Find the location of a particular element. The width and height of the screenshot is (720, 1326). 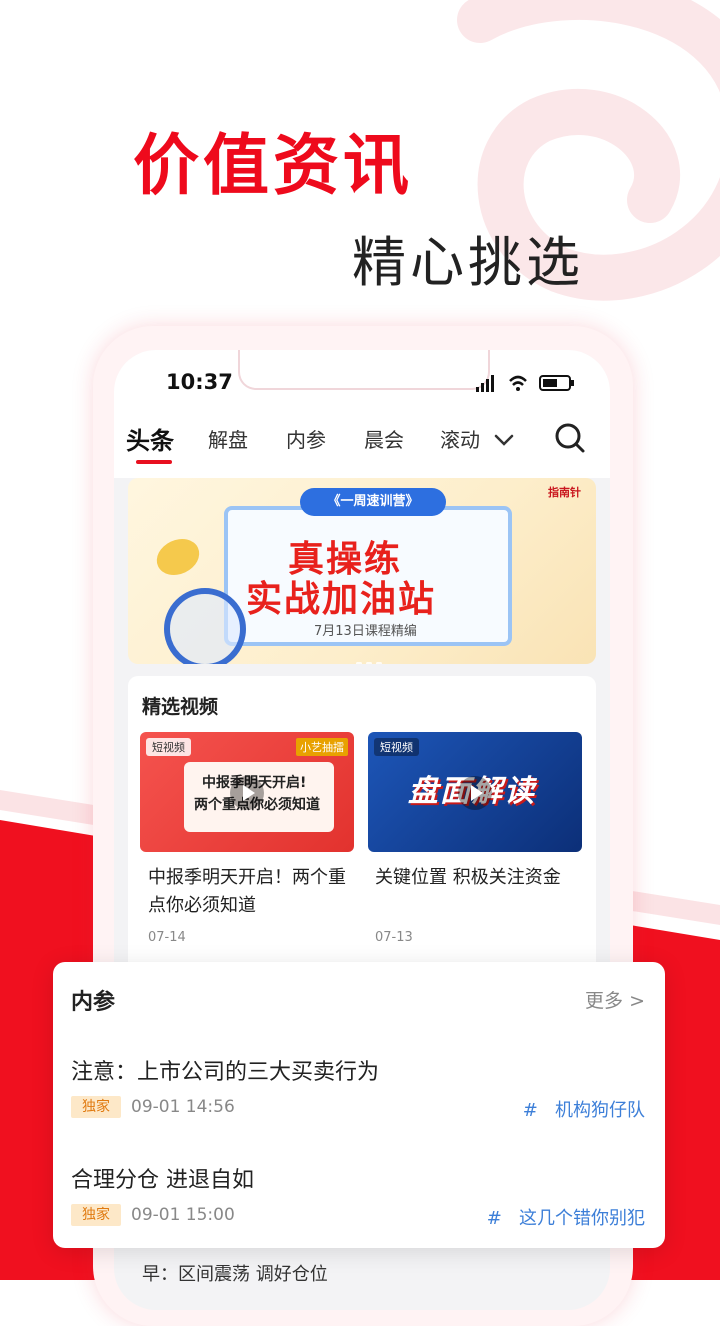

topic-tag-label: 机构狗仔队 is located at coordinates (600, 1110).